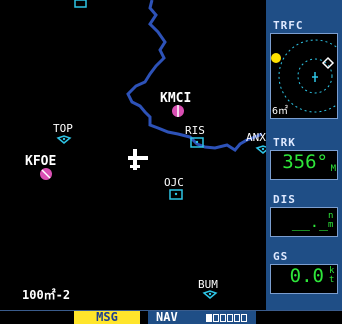 This screenshot has width=342, height=324. What do you see at coordinates (138, 159) in the screenshot?
I see `aircraft-icon` at bounding box center [138, 159].